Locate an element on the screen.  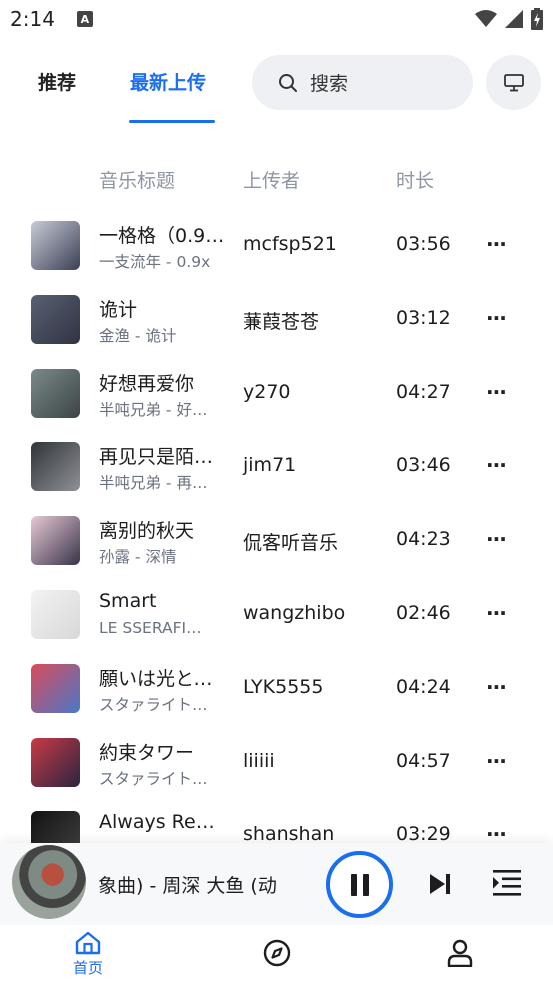
search-bar: 搜索 is located at coordinates (362, 82).